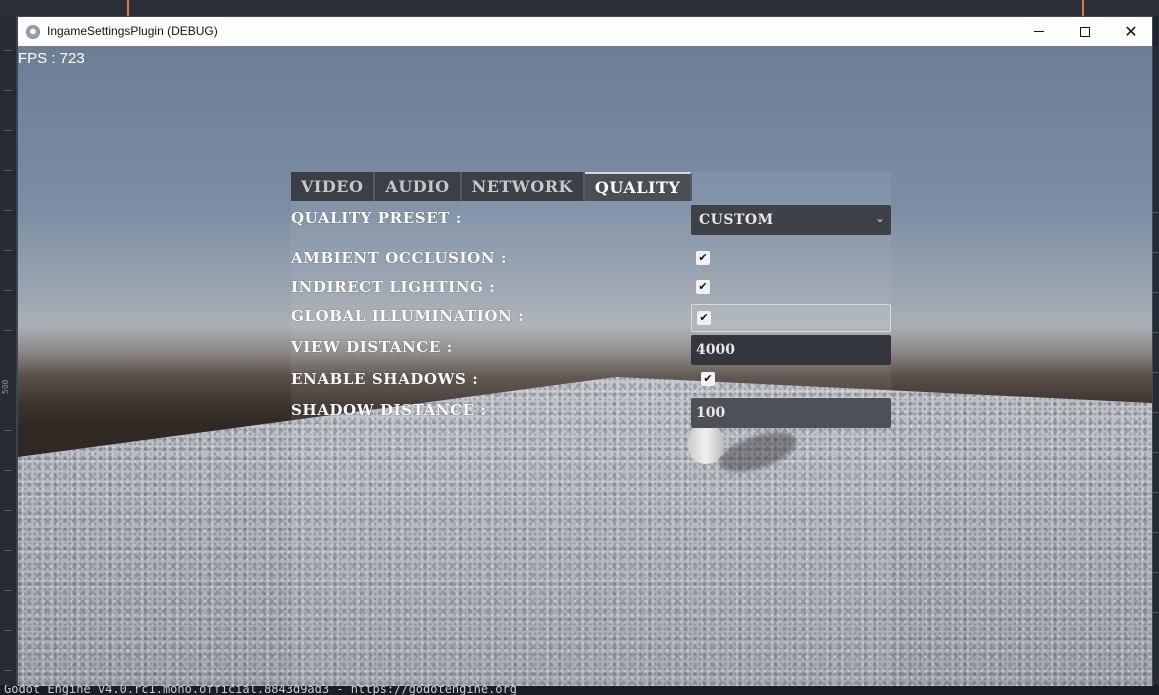  Describe the element at coordinates (51, 58) in the screenshot. I see `fps-counter: FPS : 723` at that location.